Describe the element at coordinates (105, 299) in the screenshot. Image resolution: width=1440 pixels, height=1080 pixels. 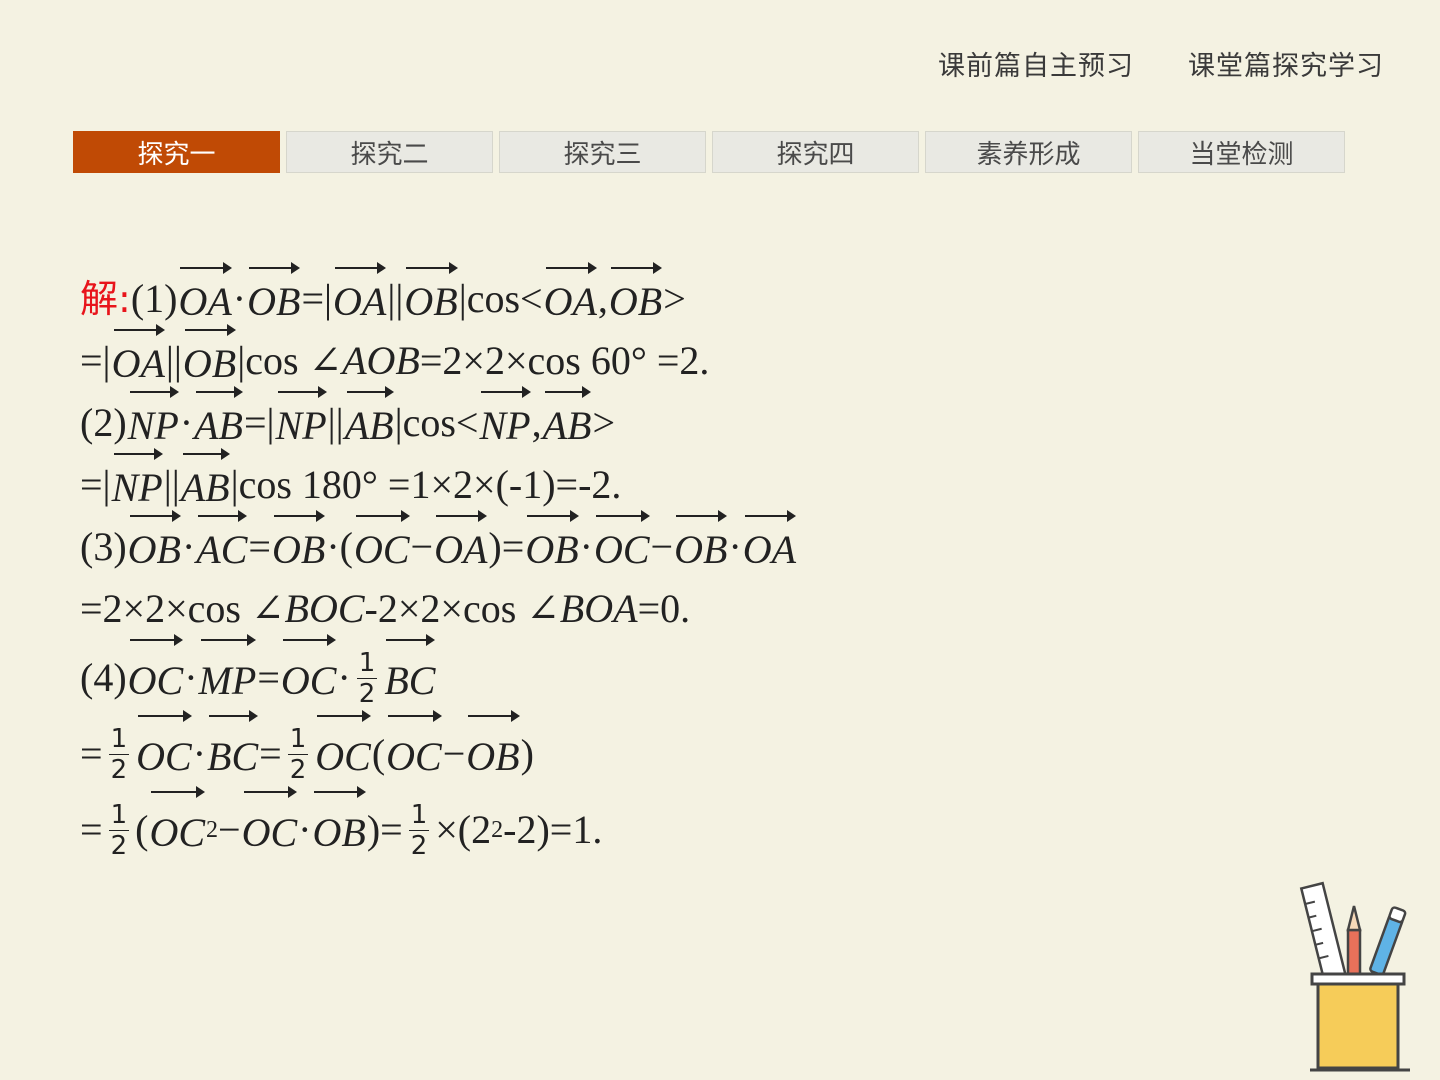
I see `solution-label: 解:` at that location.